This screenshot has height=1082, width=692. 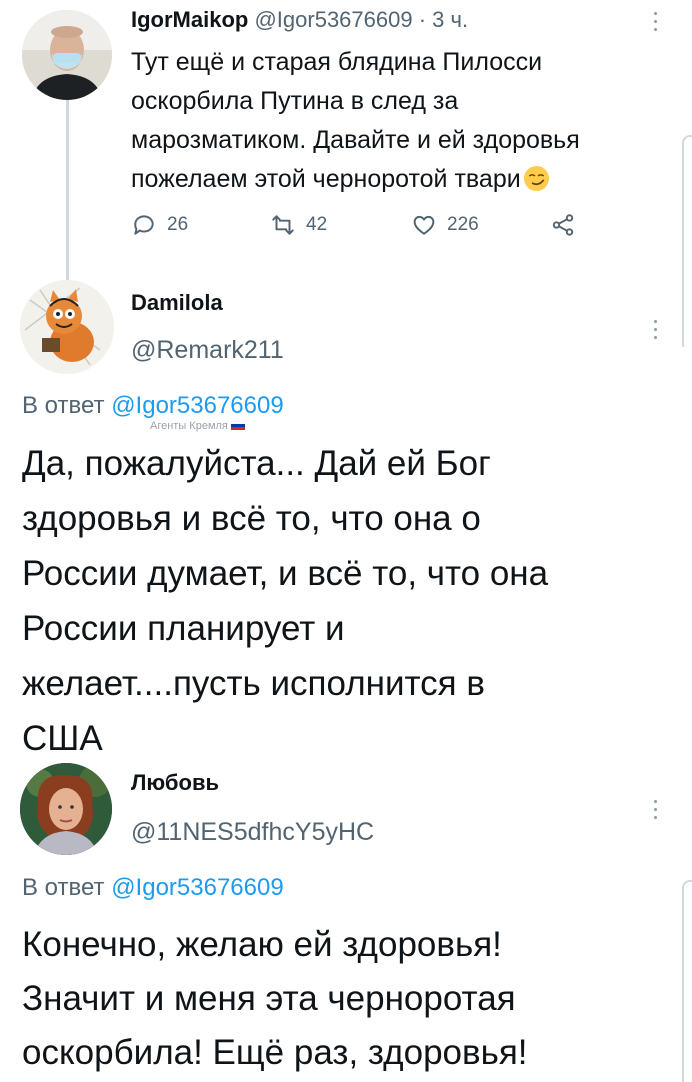 I want to click on watermark: Агенты Кремля, so click(x=198, y=426).